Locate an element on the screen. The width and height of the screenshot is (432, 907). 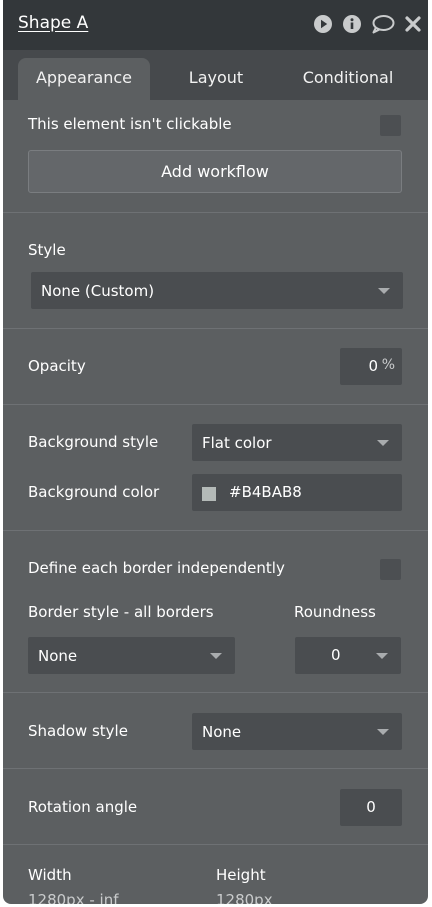
title-bar-icons is located at coordinates (367, 24).